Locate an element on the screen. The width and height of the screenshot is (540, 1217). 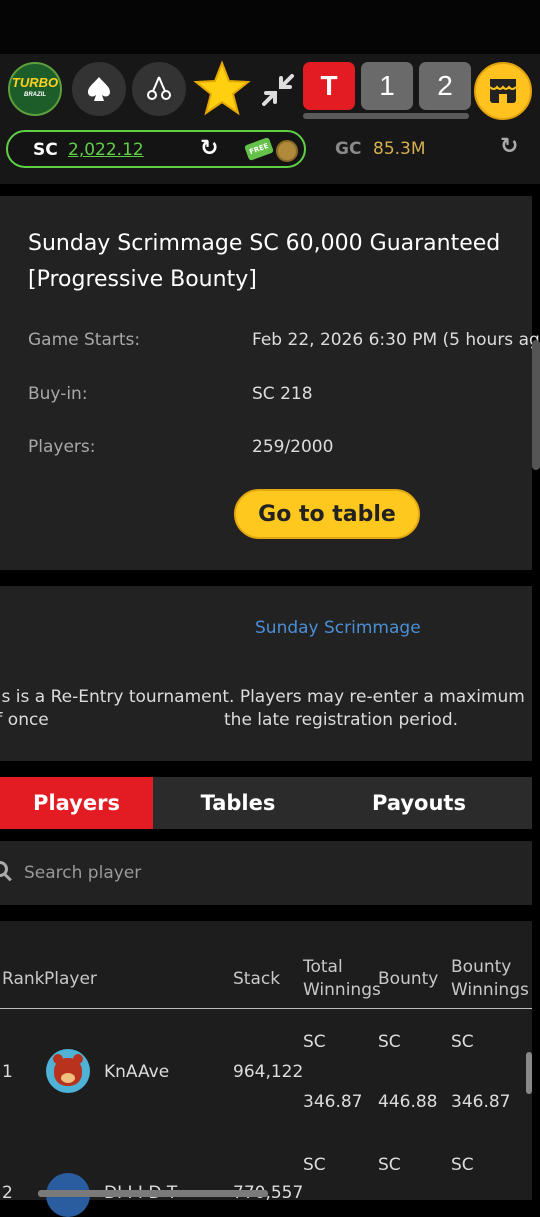
player-search-bar is located at coordinates (266, 873).